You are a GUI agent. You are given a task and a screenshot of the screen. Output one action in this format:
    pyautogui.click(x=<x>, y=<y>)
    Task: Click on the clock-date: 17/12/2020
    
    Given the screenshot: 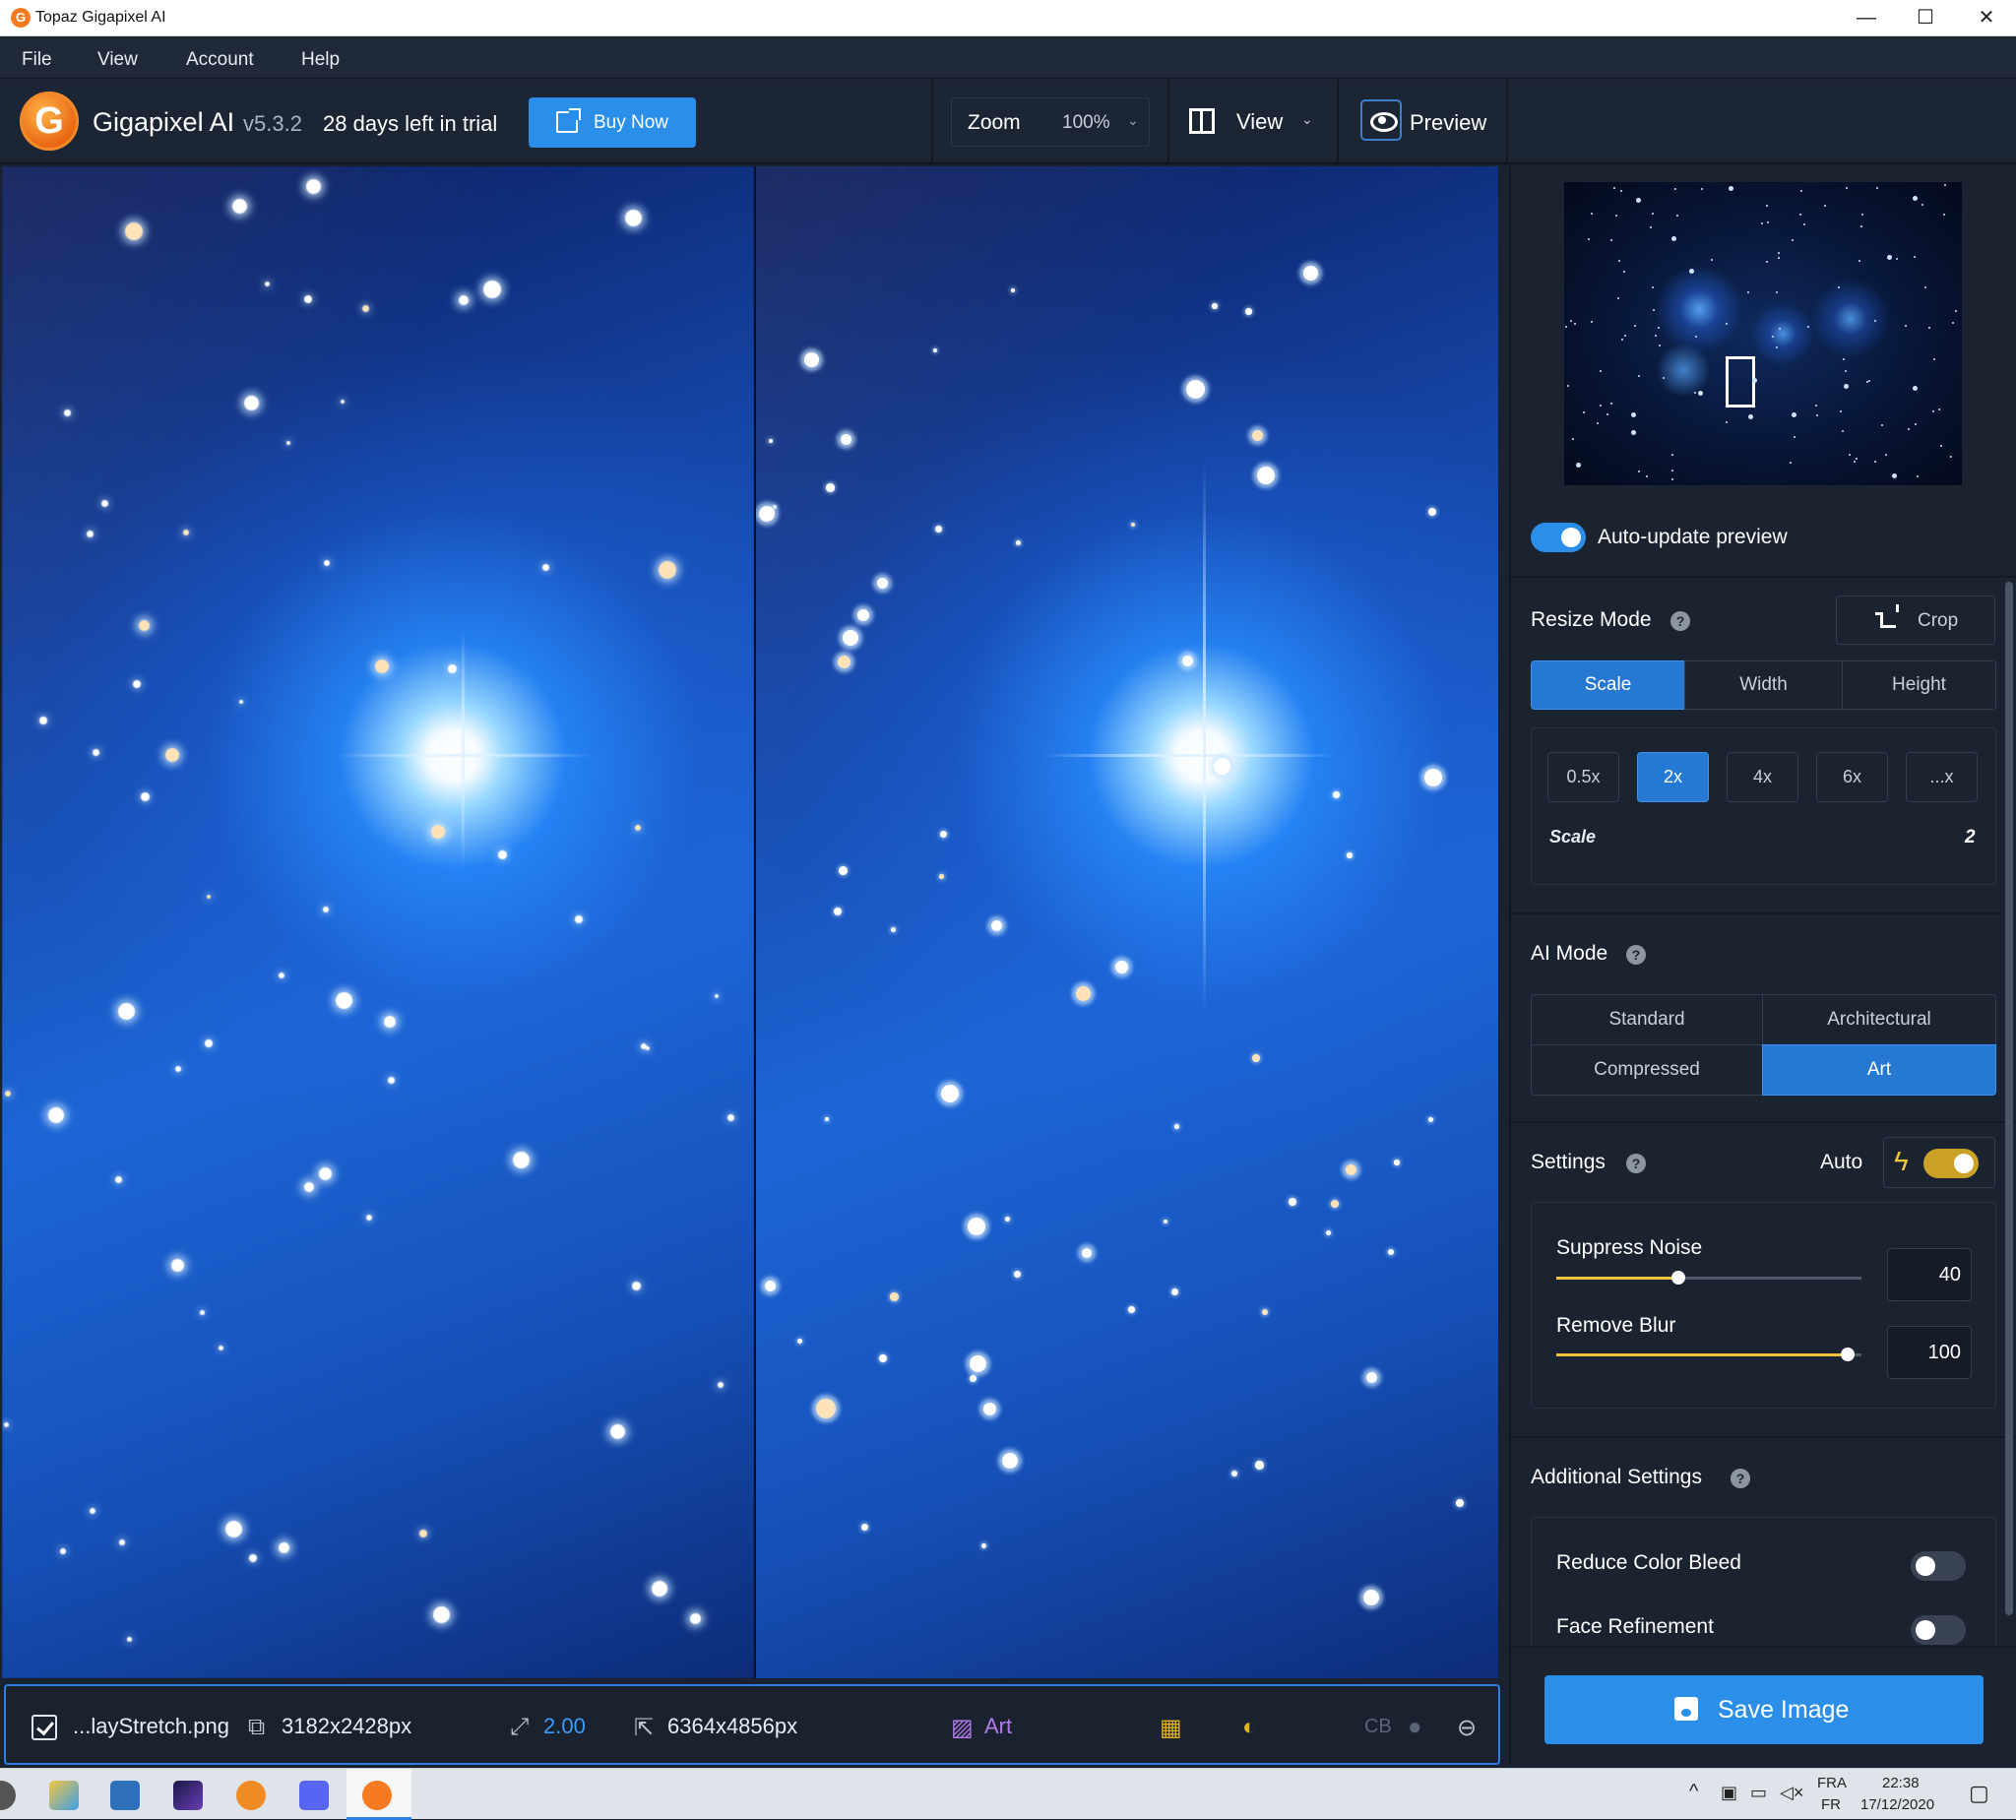 What is the action you would take?
    pyautogui.click(x=1897, y=1804)
    